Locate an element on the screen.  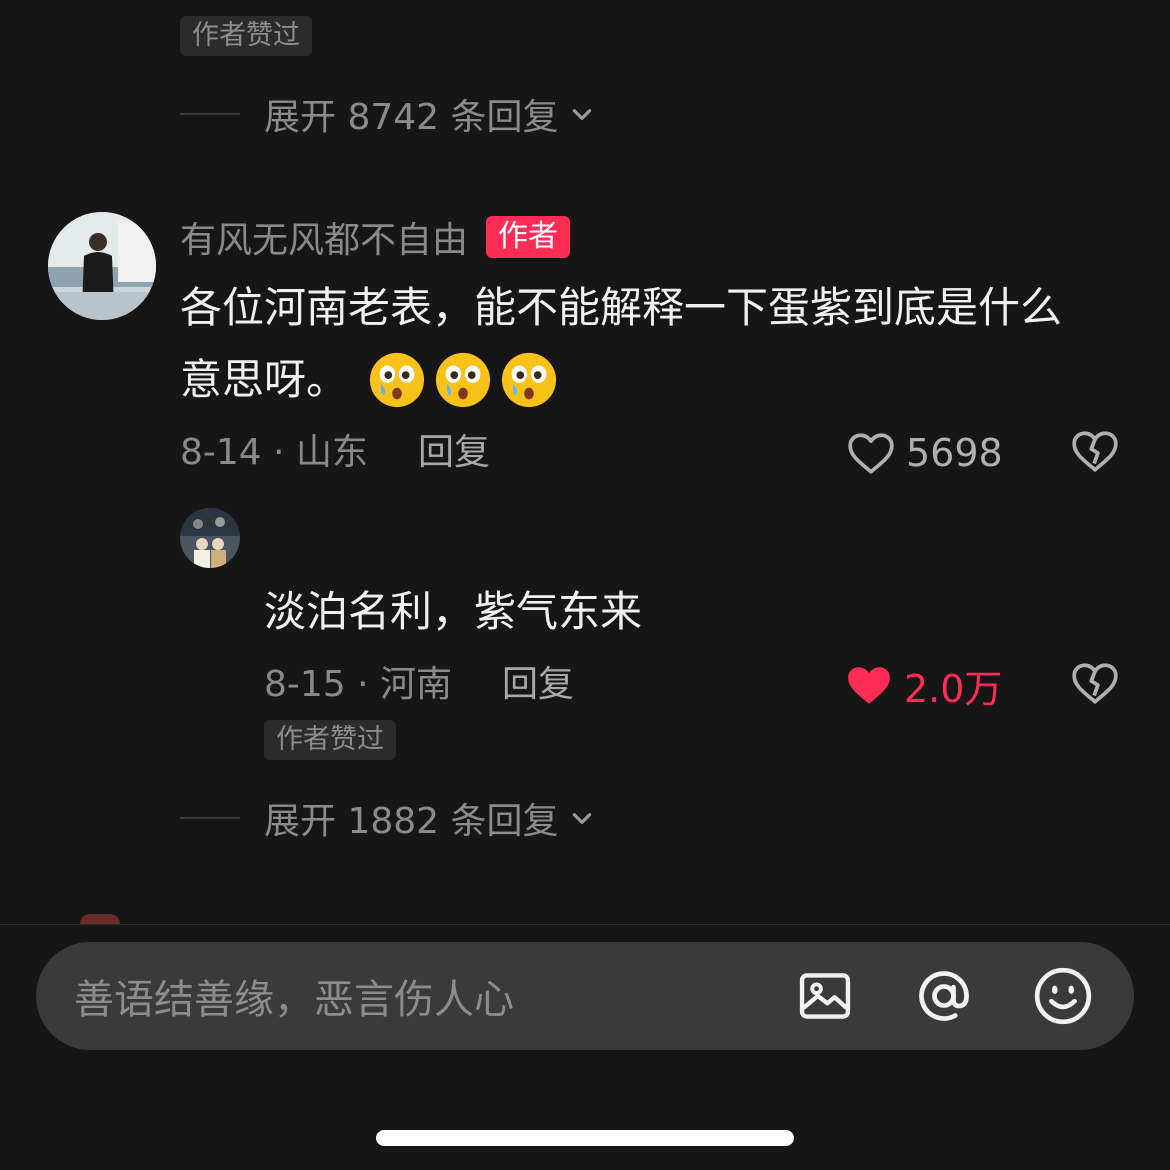
expand-replies-button: 展开 1882 条回复 is located at coordinates (387, 818).